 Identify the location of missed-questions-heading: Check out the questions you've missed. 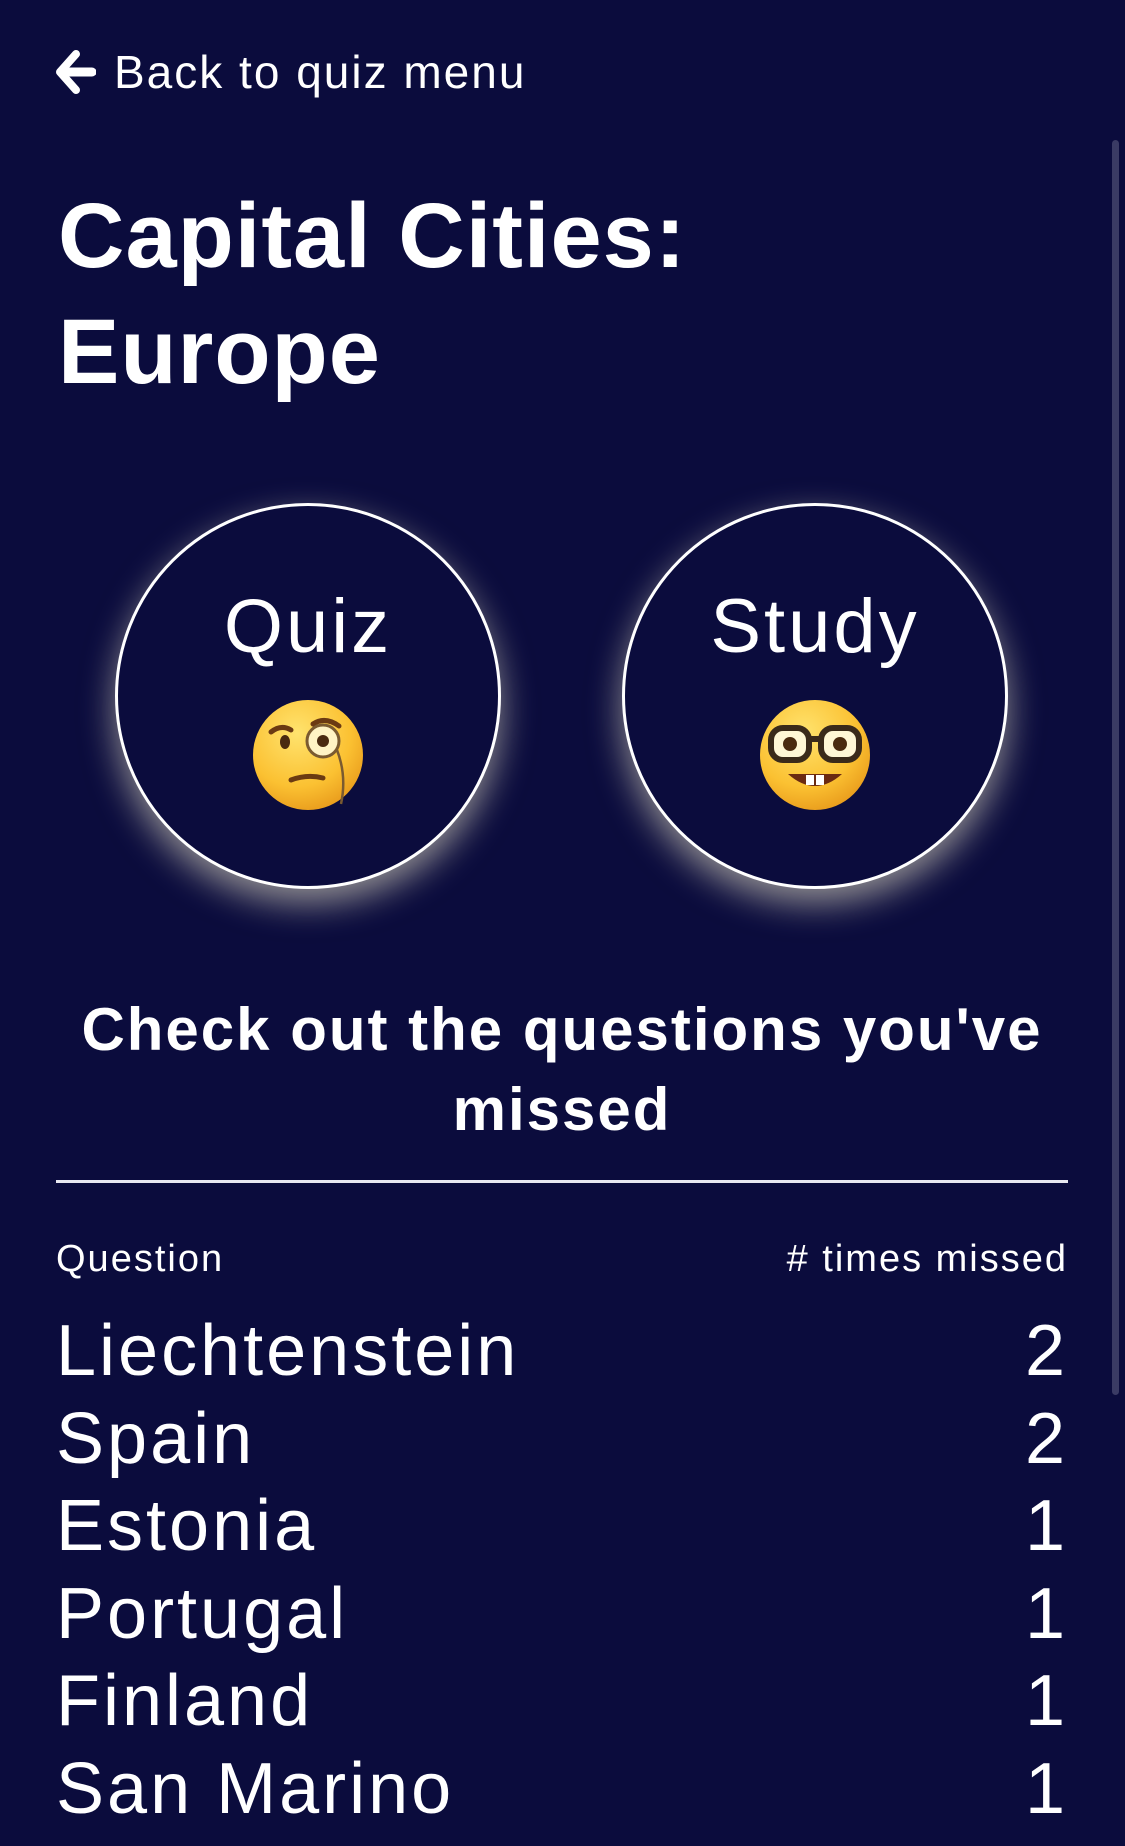
(562, 1069).